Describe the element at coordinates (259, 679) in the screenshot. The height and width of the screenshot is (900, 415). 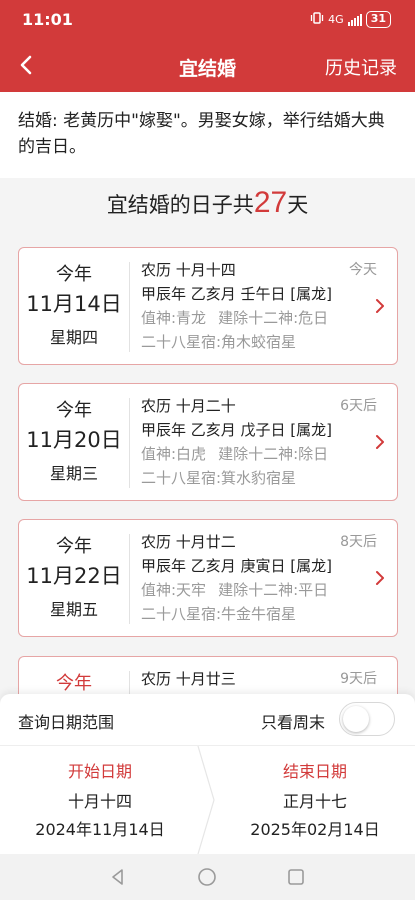
I see `day-info: 农历 十月廿三 9天后` at that location.